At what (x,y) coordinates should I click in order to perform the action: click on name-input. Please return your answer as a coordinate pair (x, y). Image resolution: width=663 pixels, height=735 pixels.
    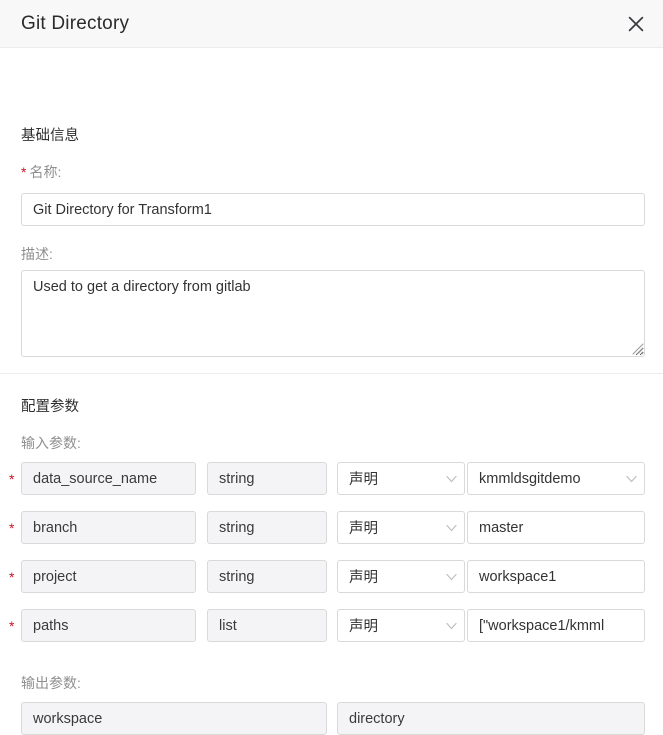
    Looking at the image, I should click on (333, 209).